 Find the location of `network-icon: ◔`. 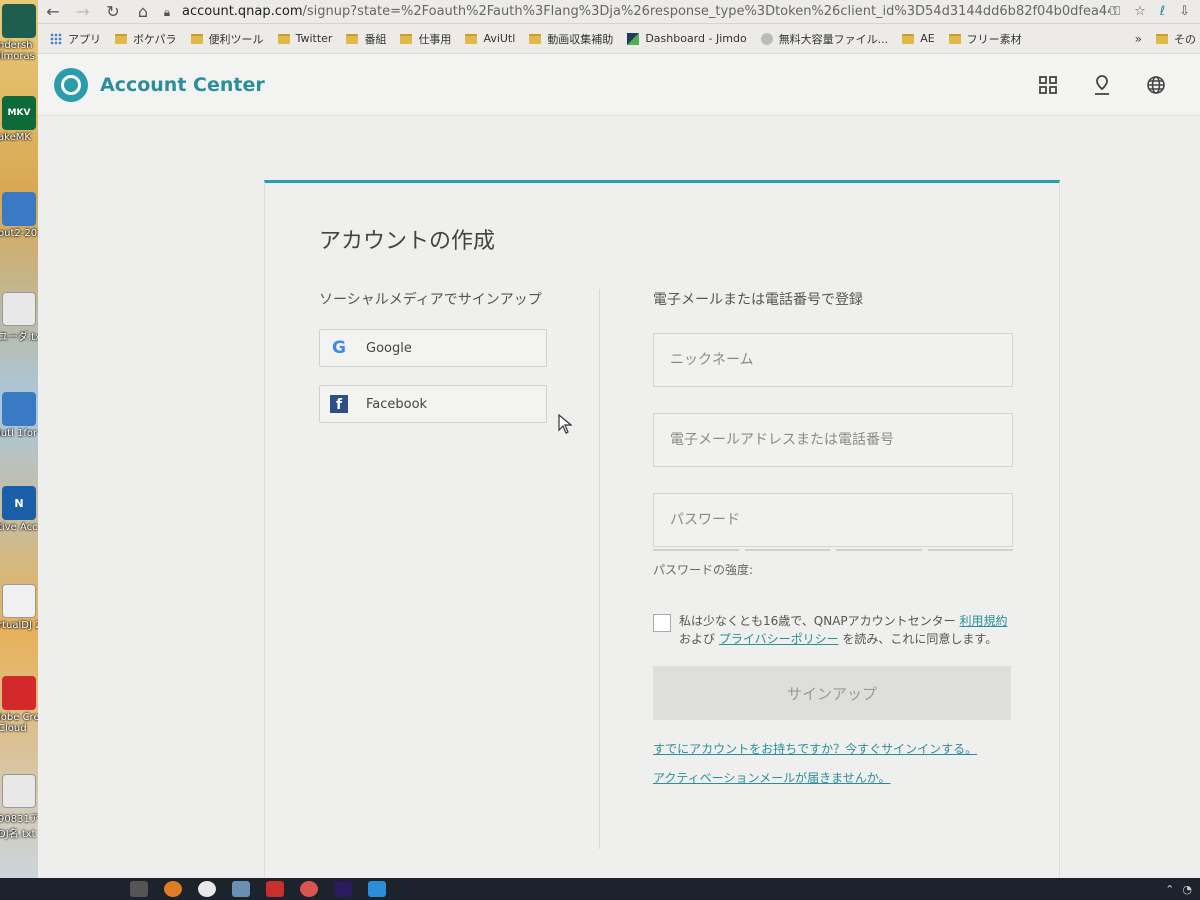

network-icon: ◔ is located at coordinates (1187, 889).